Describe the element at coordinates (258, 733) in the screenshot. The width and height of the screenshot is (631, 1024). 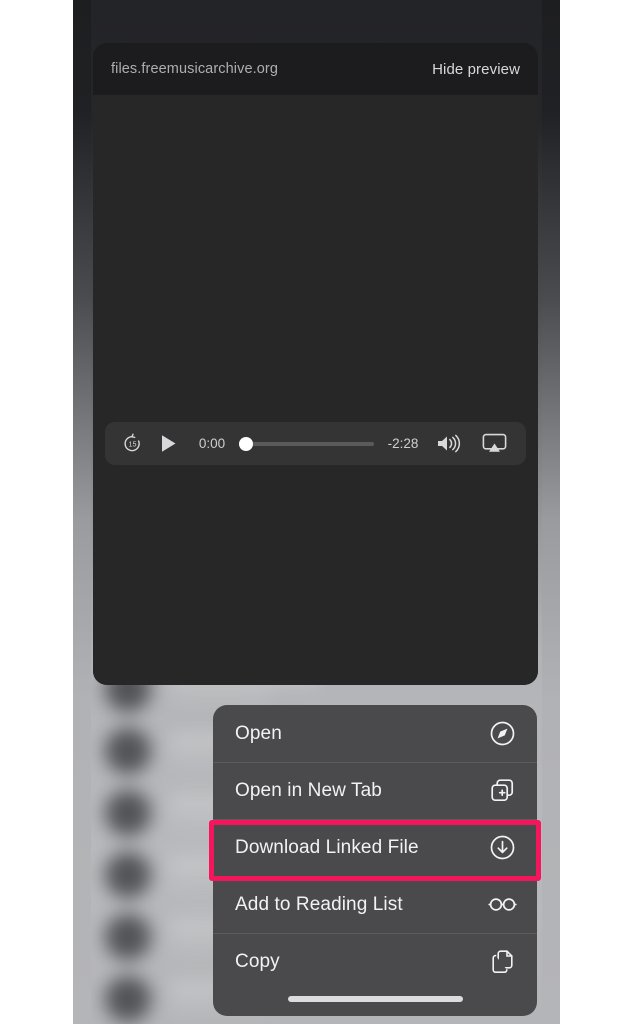
I see `menu-item-label: Open` at that location.